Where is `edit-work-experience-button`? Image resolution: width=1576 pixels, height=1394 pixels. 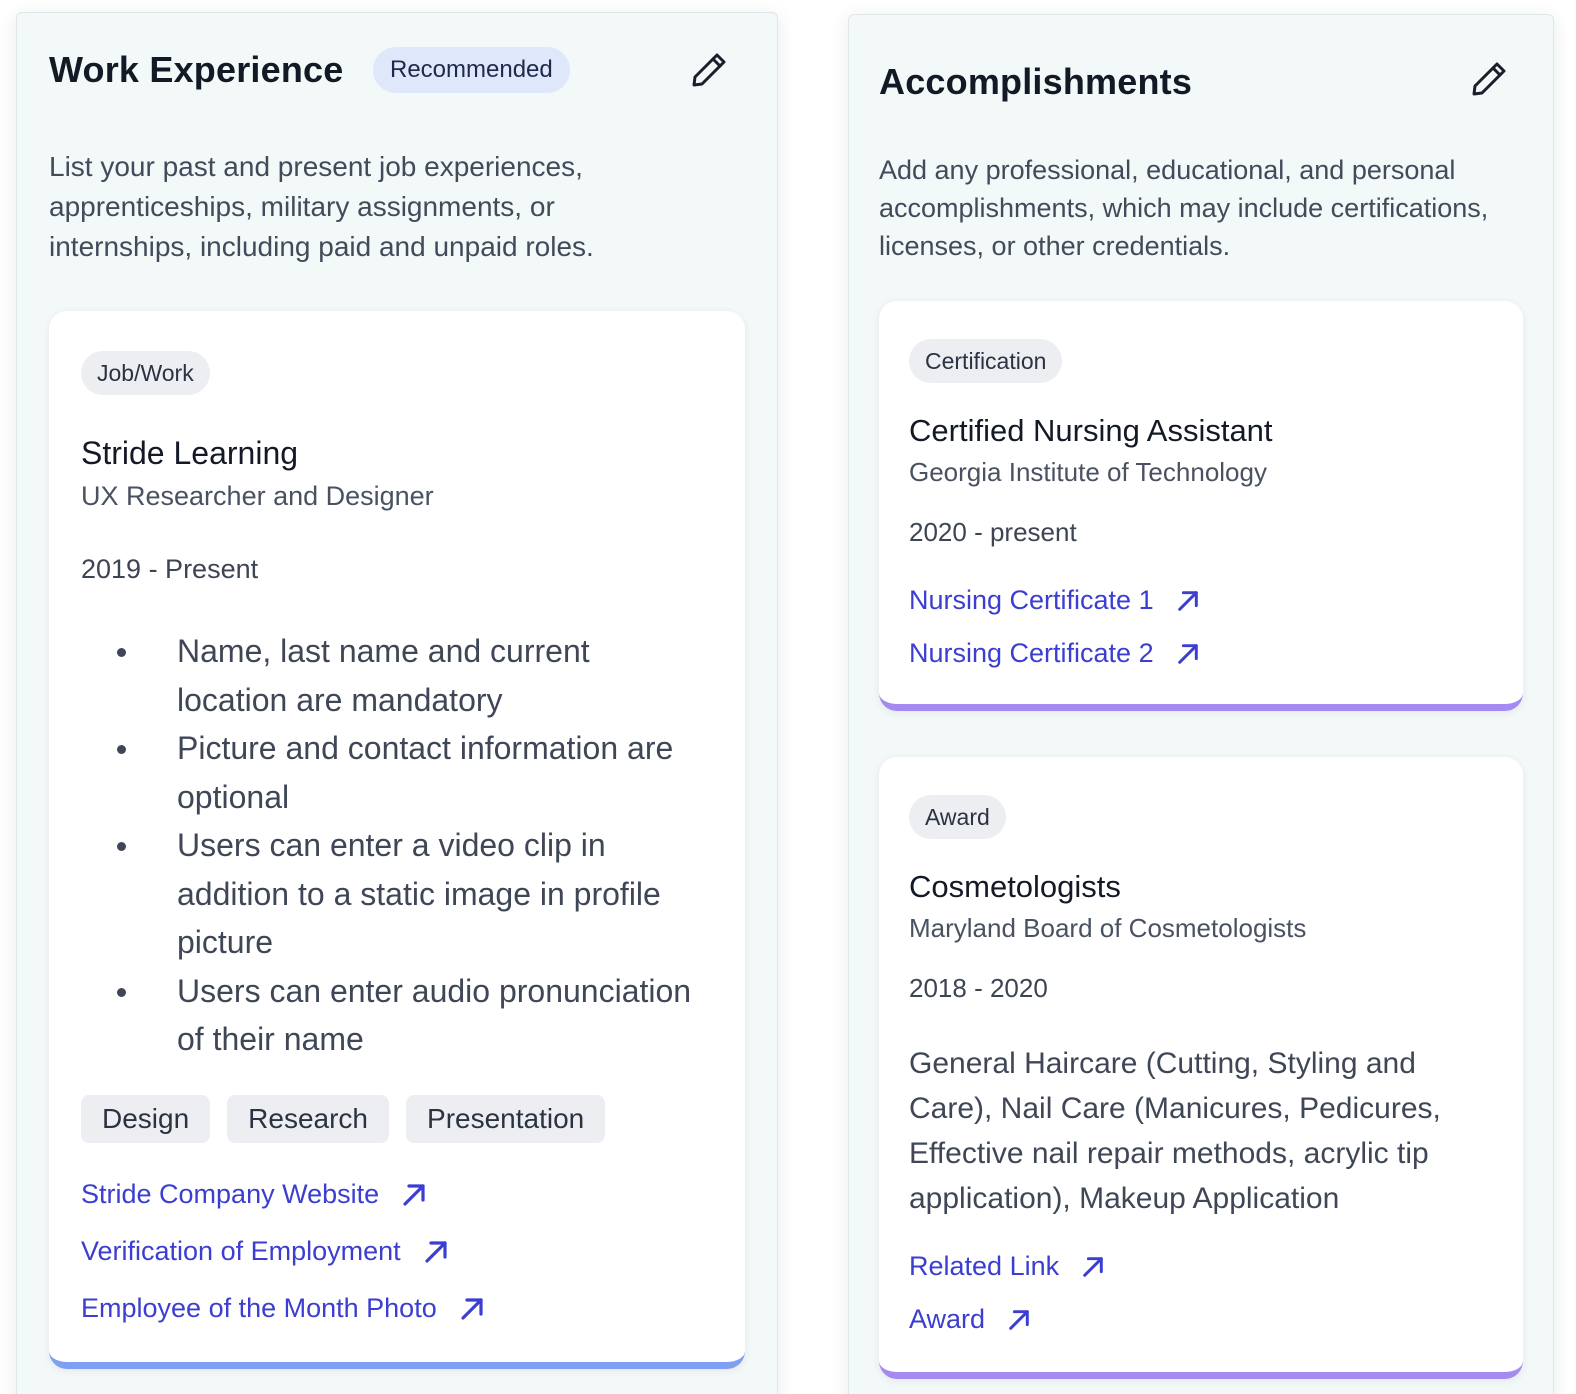 edit-work-experience-button is located at coordinates (709, 70).